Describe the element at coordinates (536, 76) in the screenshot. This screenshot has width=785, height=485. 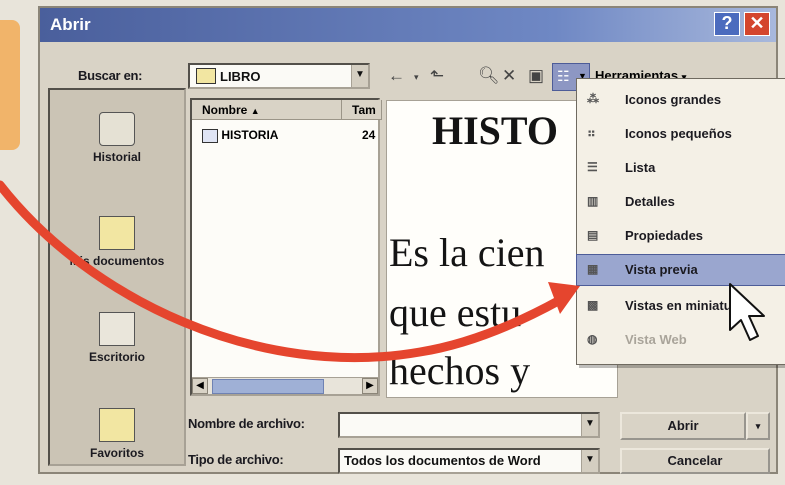
I see `new-folder-icon: ▣` at that location.